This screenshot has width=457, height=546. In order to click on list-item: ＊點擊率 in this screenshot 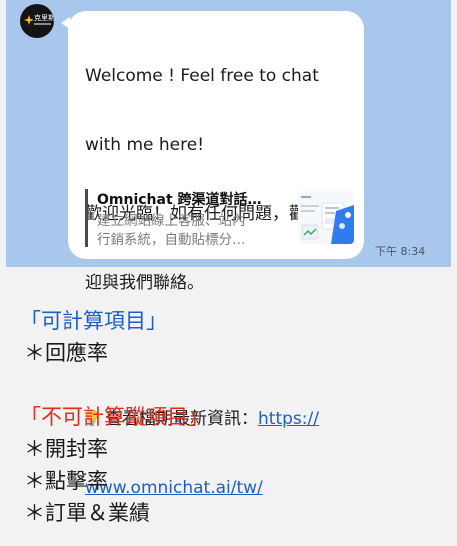, I will do `click(66, 481)`.